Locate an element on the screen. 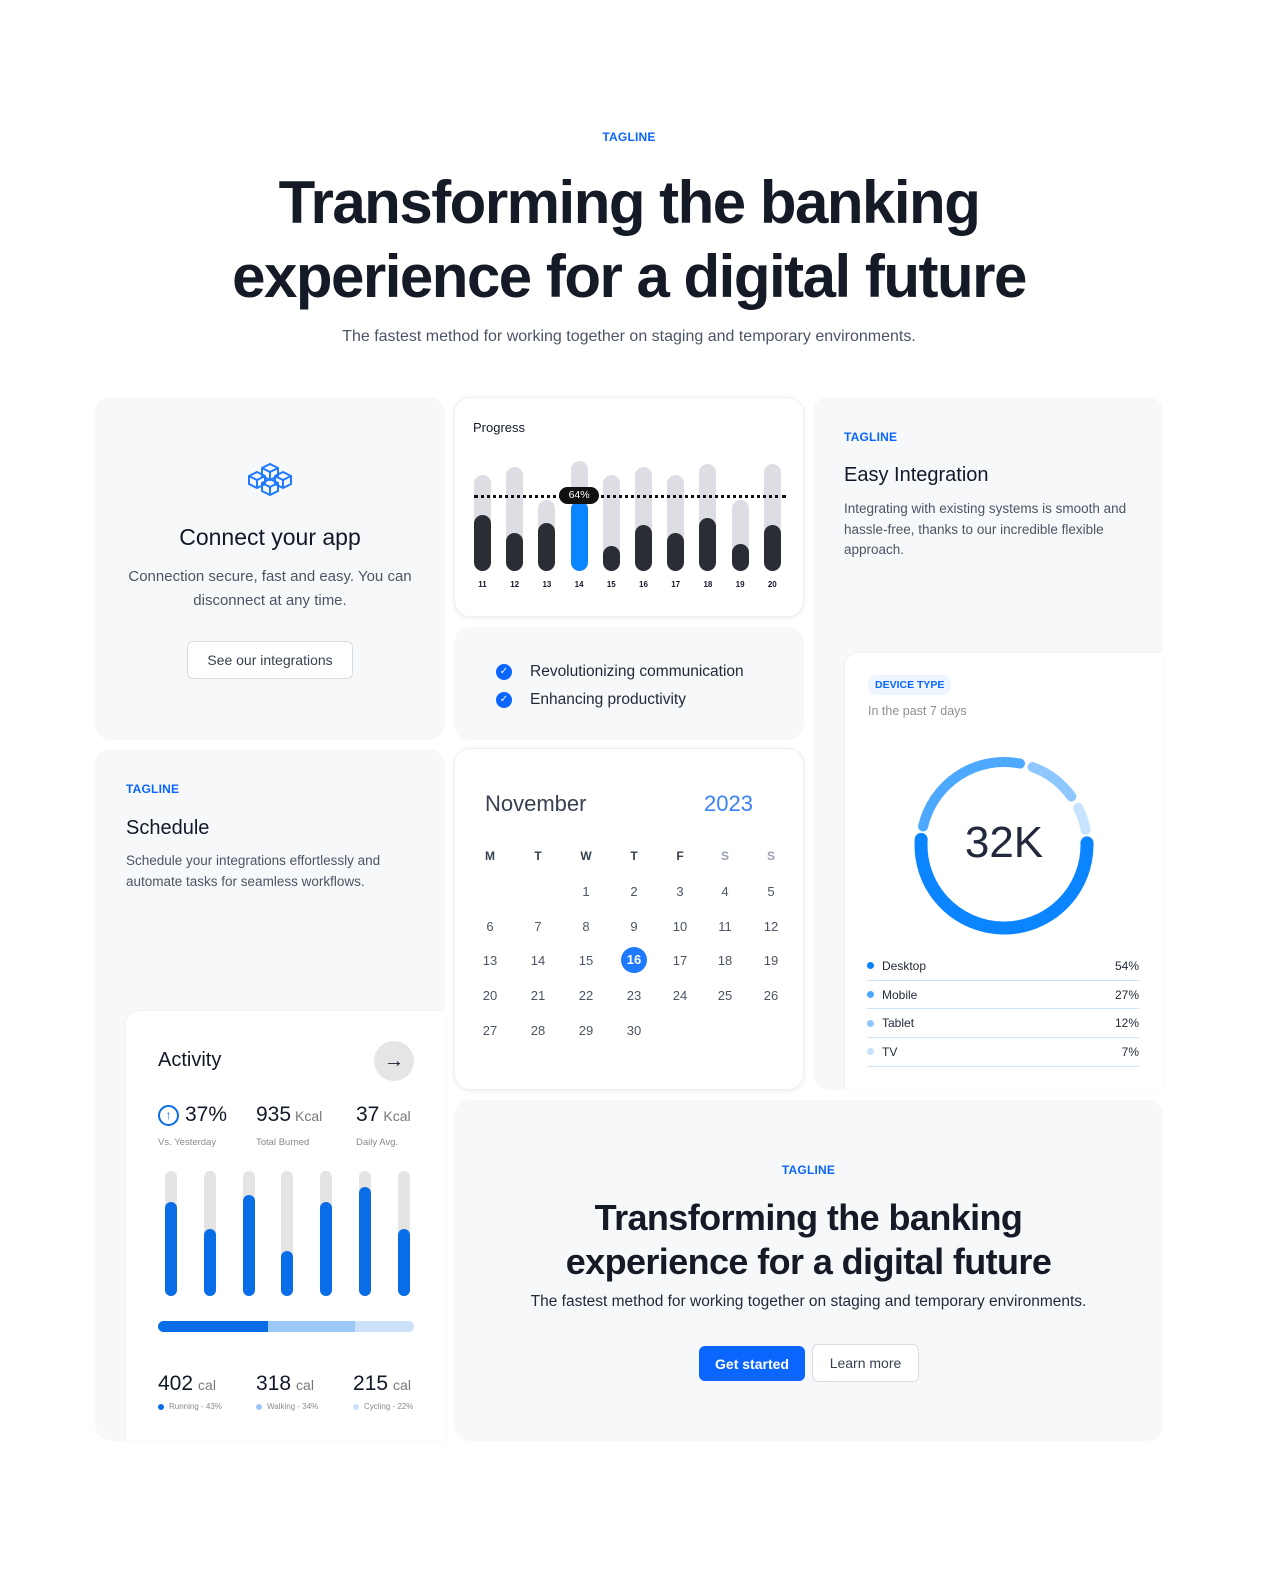 The image size is (1280, 1595). calendar-day: 14 is located at coordinates (538, 960).